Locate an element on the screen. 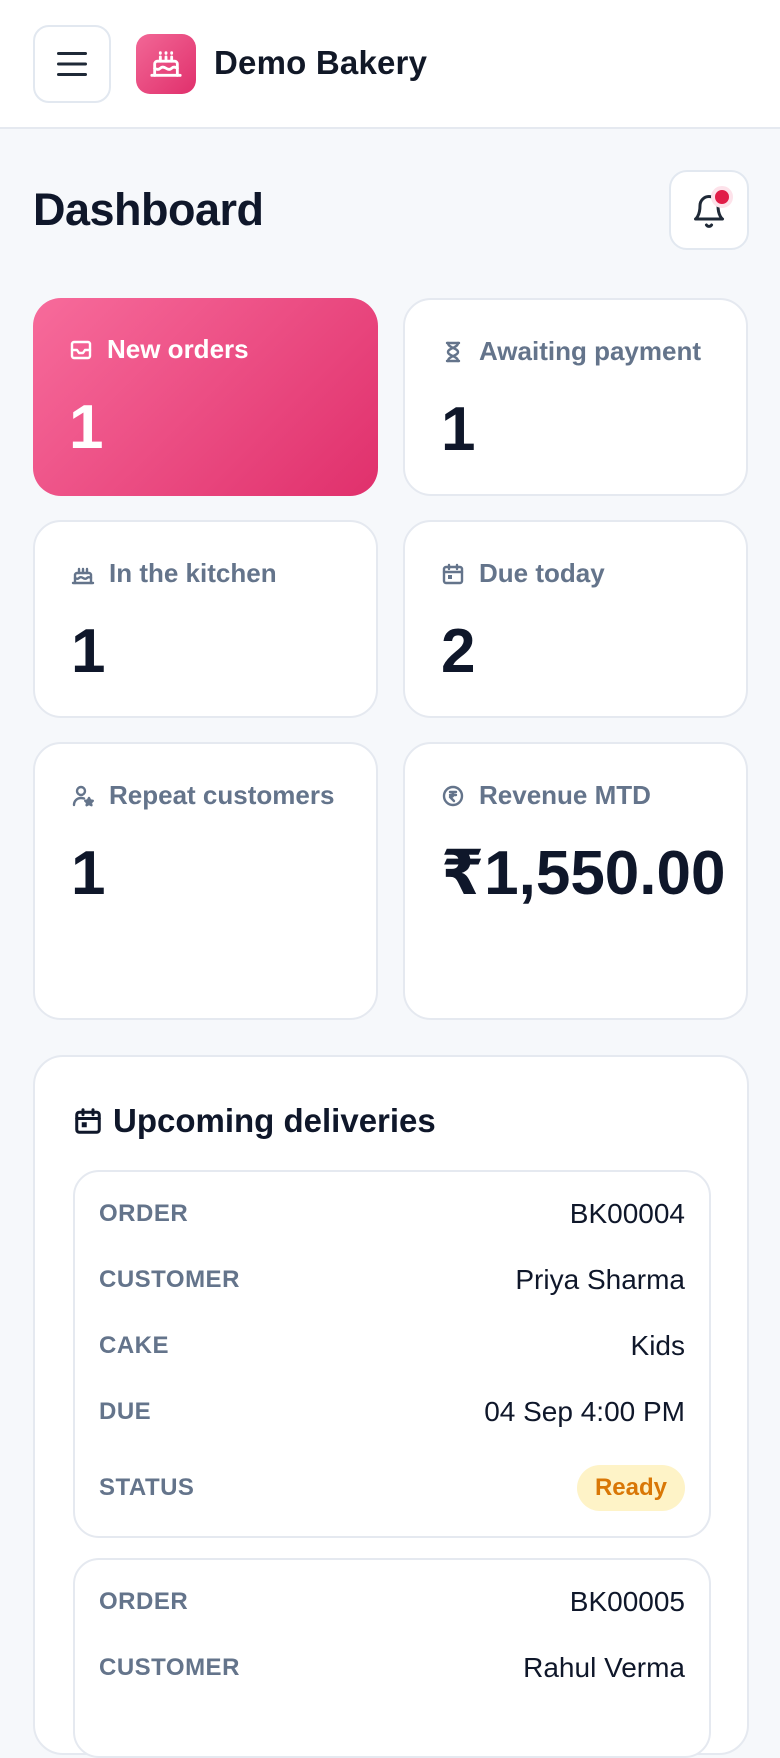 The width and height of the screenshot is (780, 1758). stat-card-awaiting-payment: Awaiting payment 1 is located at coordinates (575, 397).